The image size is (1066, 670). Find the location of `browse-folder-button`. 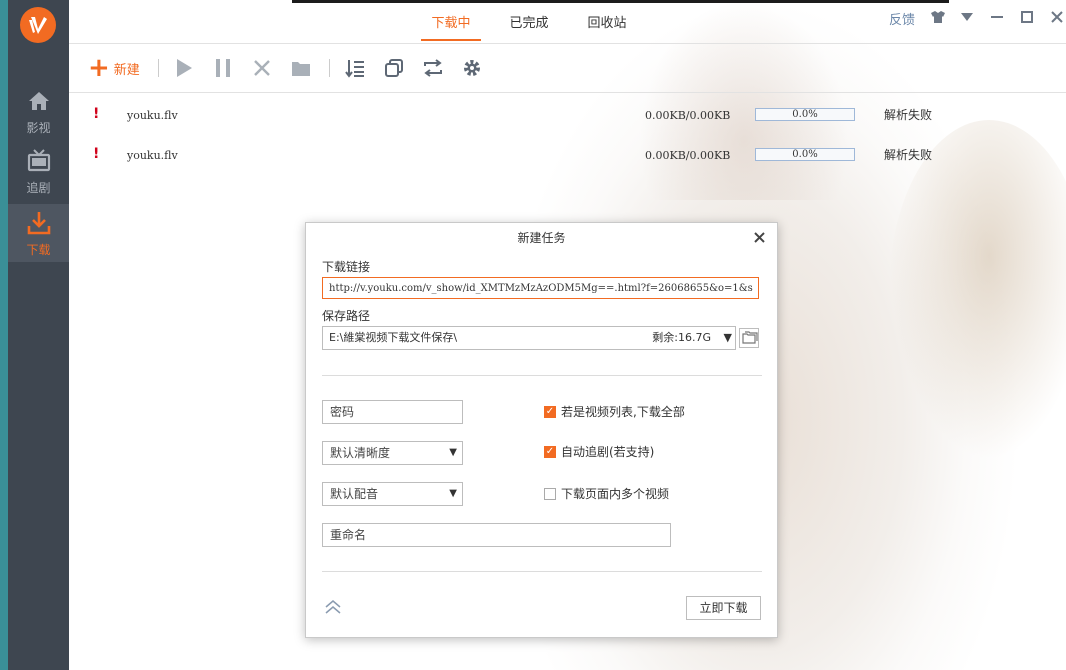

browse-folder-button is located at coordinates (749, 338).